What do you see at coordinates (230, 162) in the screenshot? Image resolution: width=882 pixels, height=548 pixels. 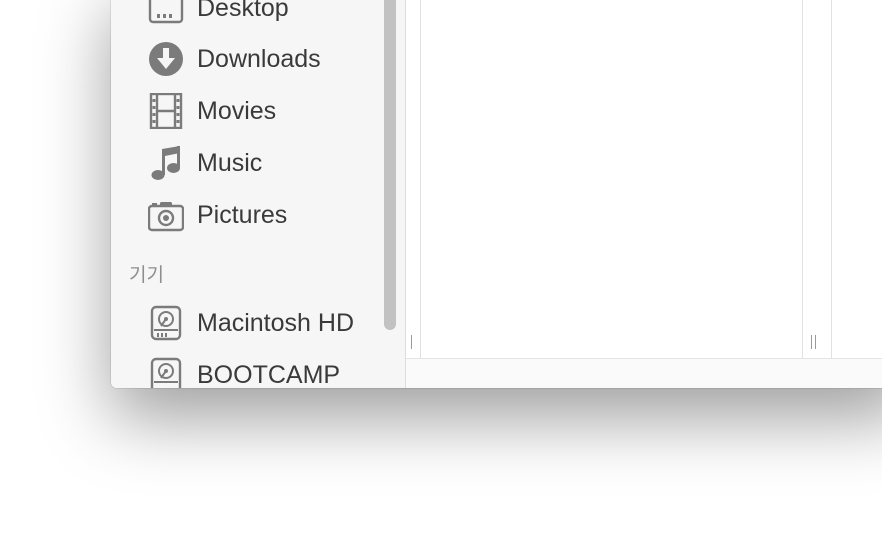 I see `sidebar-item-label: Music` at bounding box center [230, 162].